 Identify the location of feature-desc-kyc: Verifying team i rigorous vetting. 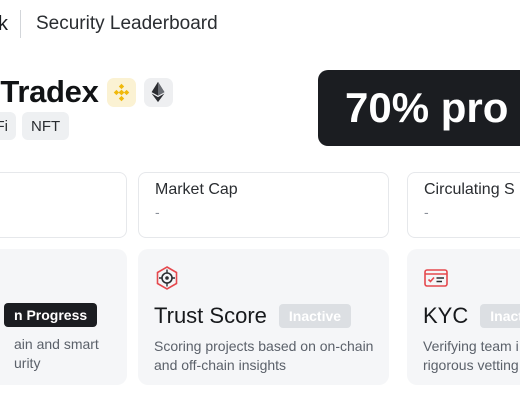
(471, 356).